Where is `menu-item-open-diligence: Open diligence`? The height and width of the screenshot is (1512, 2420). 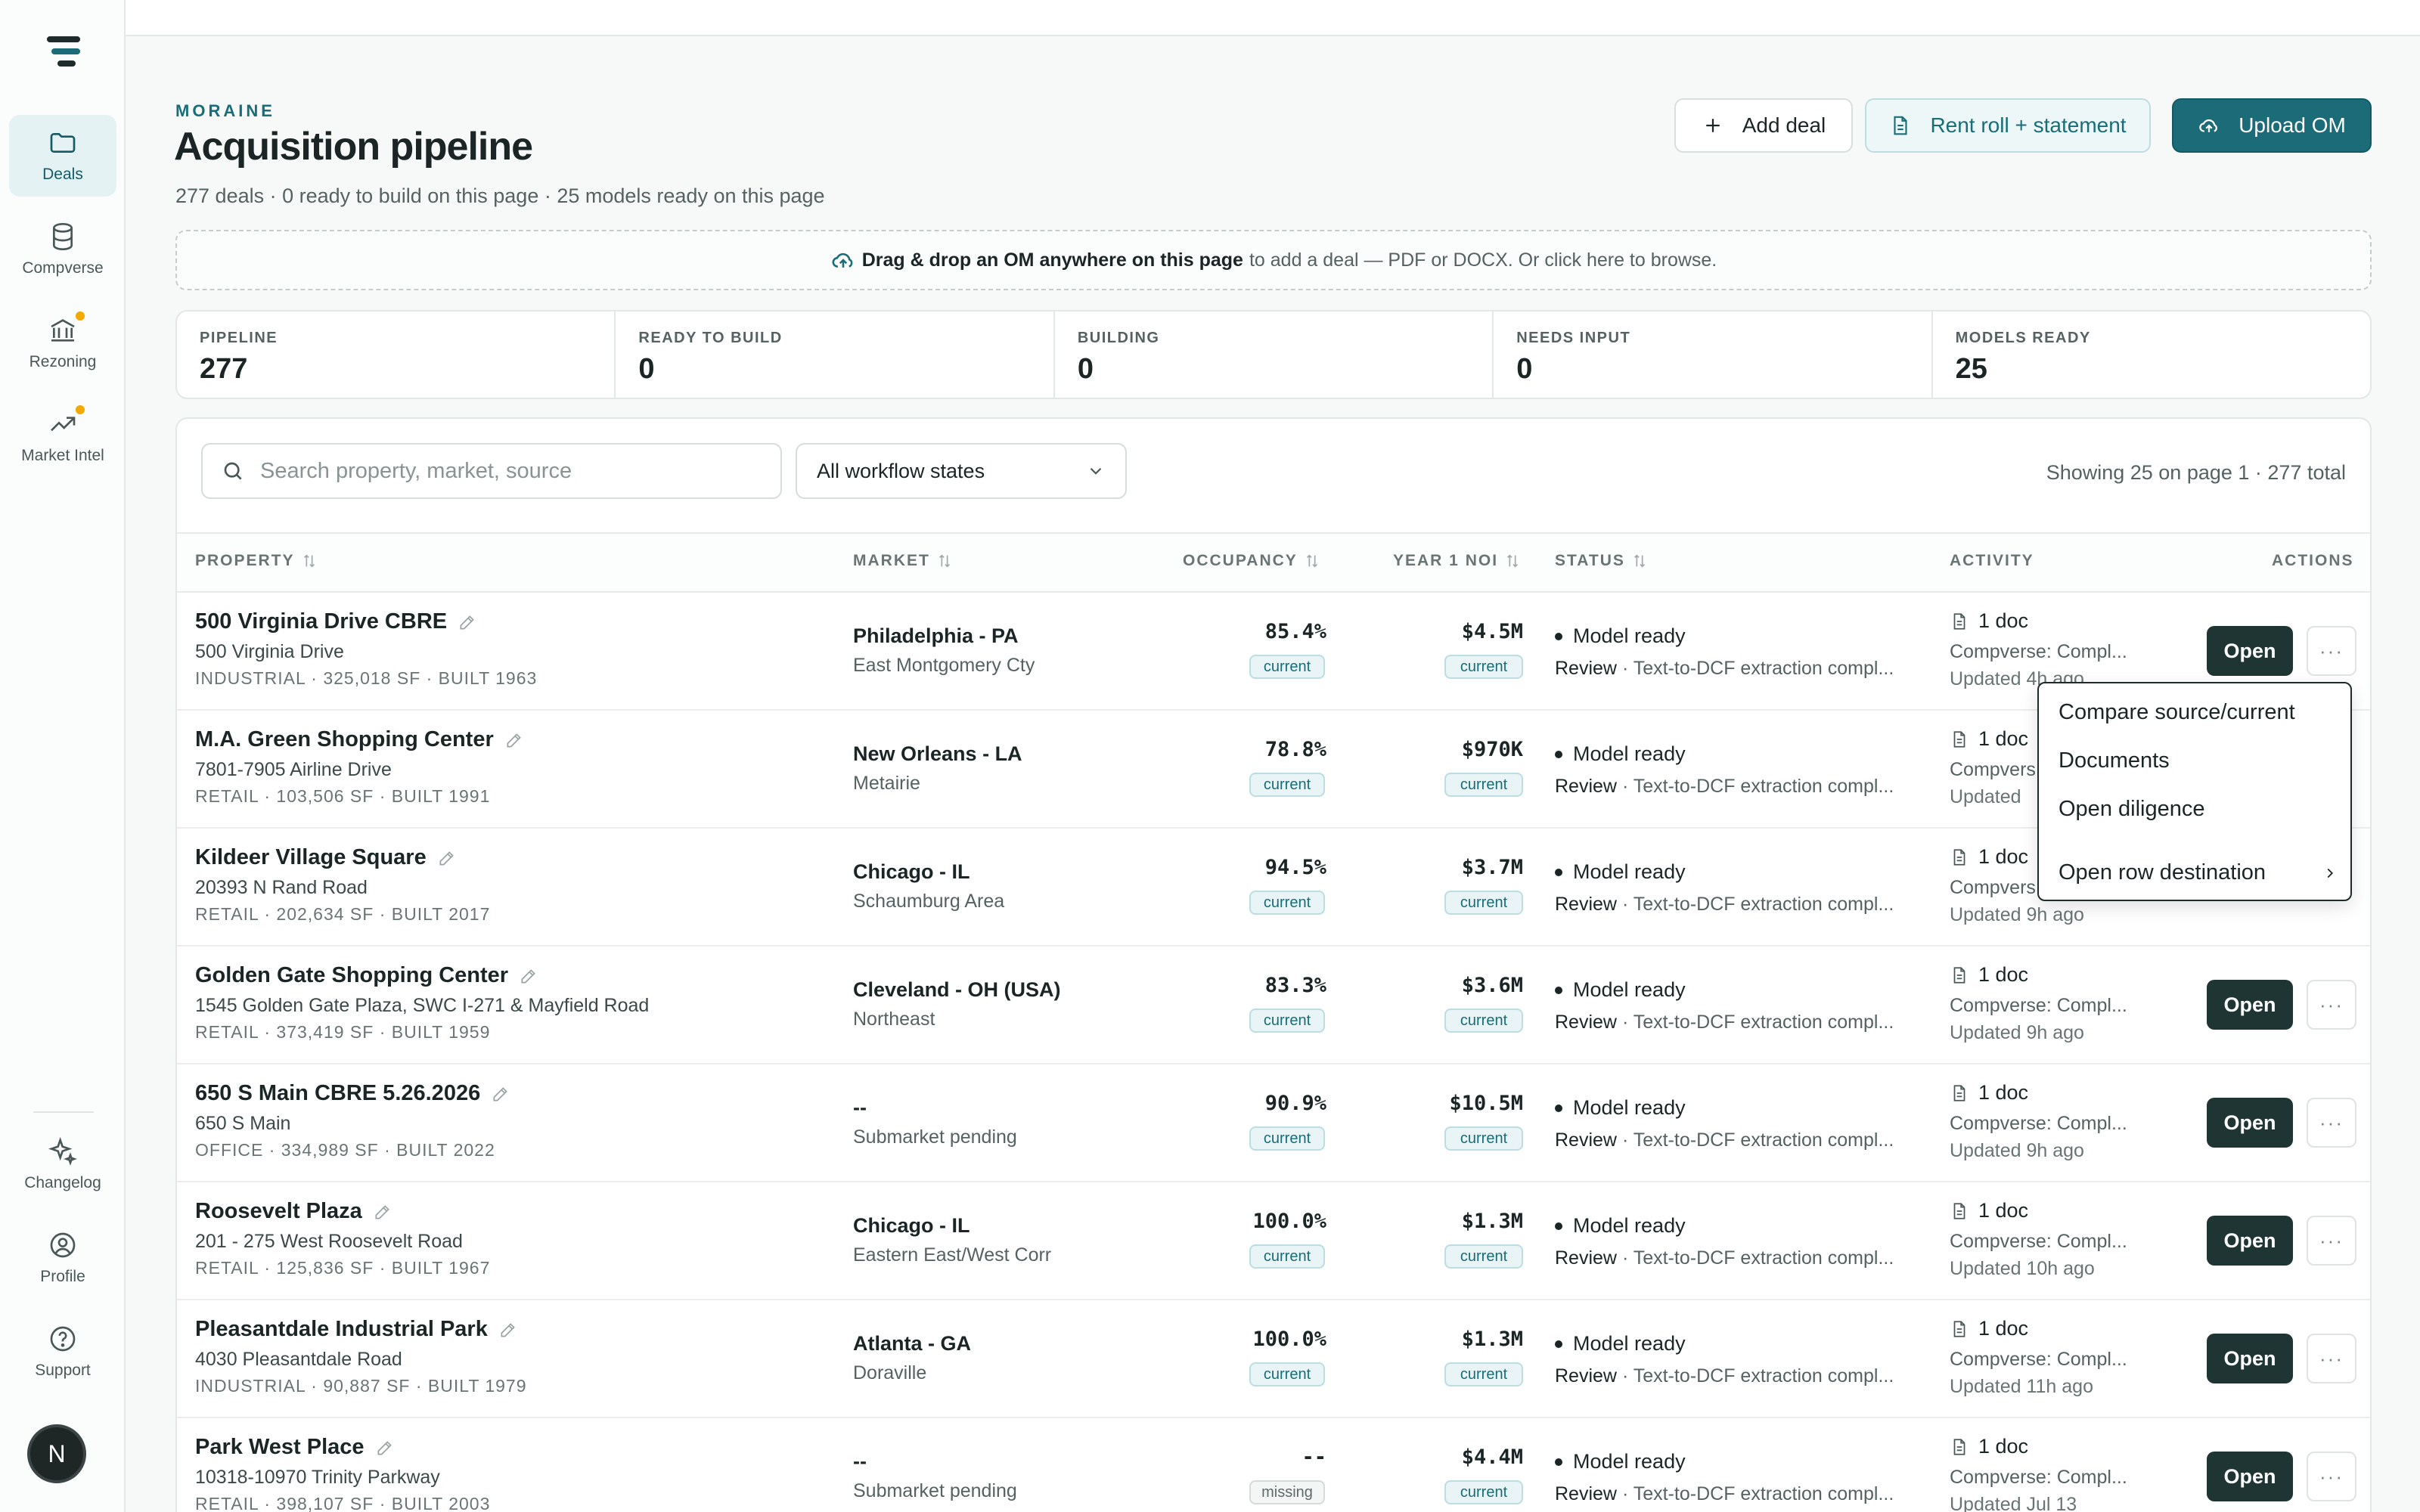
menu-item-open-diligence: Open diligence is located at coordinates (2131, 809).